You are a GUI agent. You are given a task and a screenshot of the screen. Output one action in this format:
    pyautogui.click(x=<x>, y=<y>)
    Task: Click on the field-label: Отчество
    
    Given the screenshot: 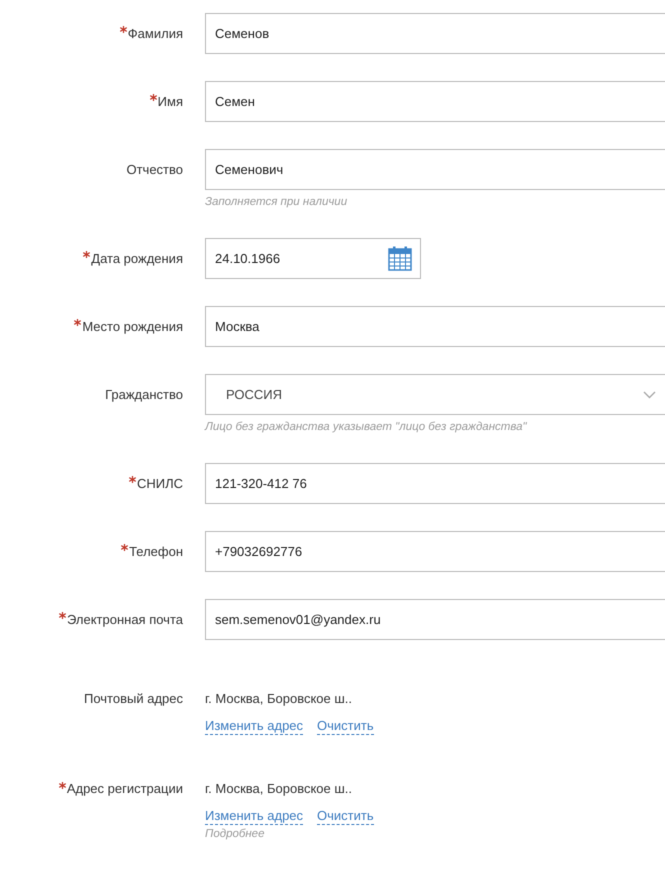 What is the action you would take?
    pyautogui.click(x=154, y=169)
    